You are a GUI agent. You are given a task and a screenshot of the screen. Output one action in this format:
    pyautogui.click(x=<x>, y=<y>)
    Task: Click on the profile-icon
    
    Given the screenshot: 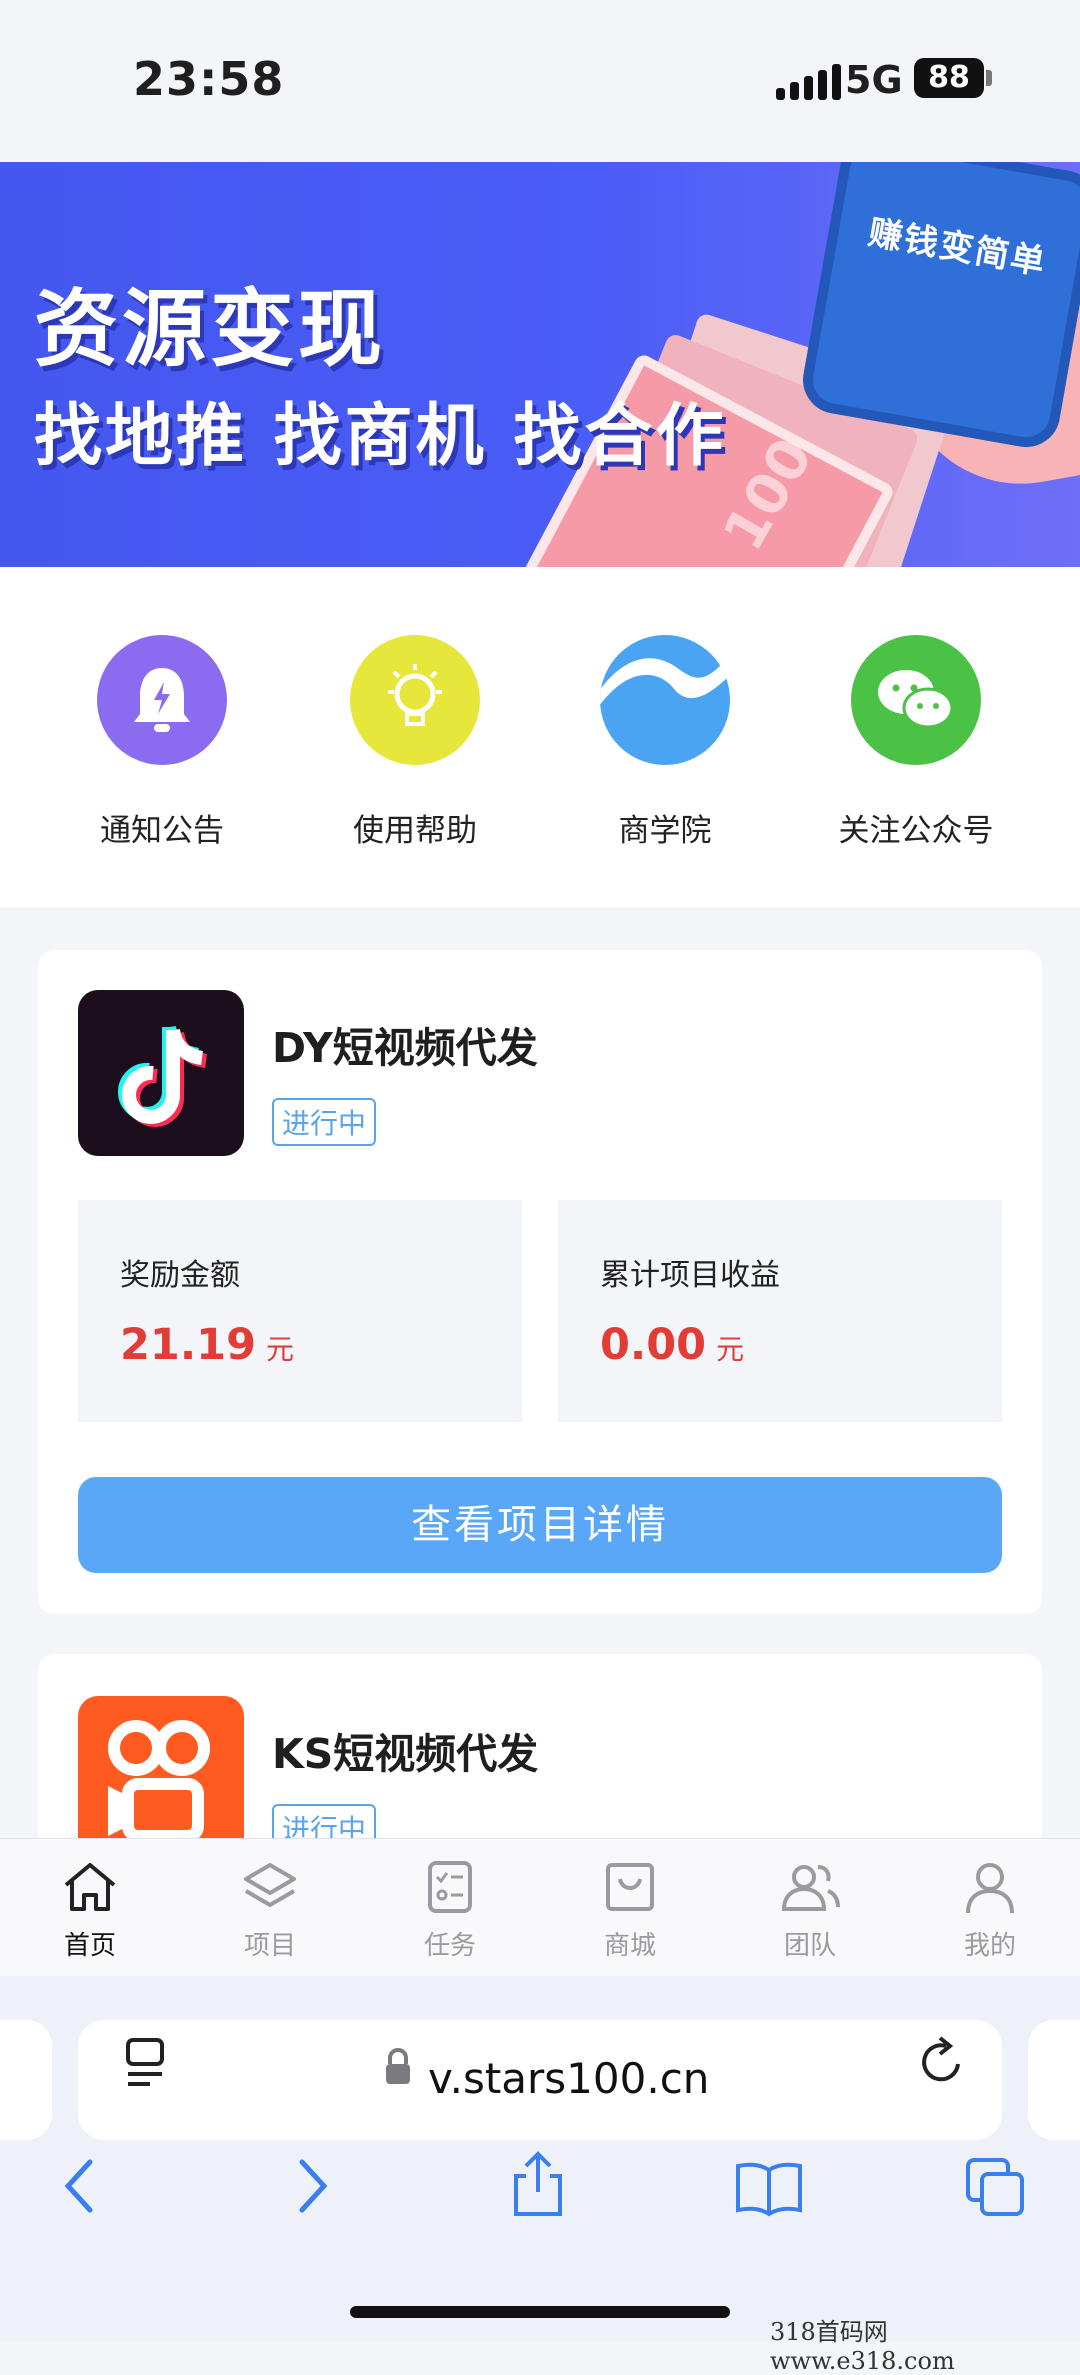 What is the action you would take?
    pyautogui.click(x=990, y=1888)
    